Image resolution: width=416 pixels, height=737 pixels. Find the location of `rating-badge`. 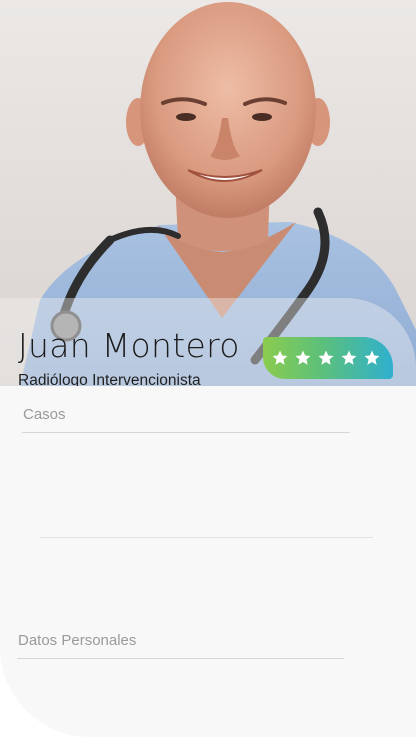

rating-badge is located at coordinates (328, 358).